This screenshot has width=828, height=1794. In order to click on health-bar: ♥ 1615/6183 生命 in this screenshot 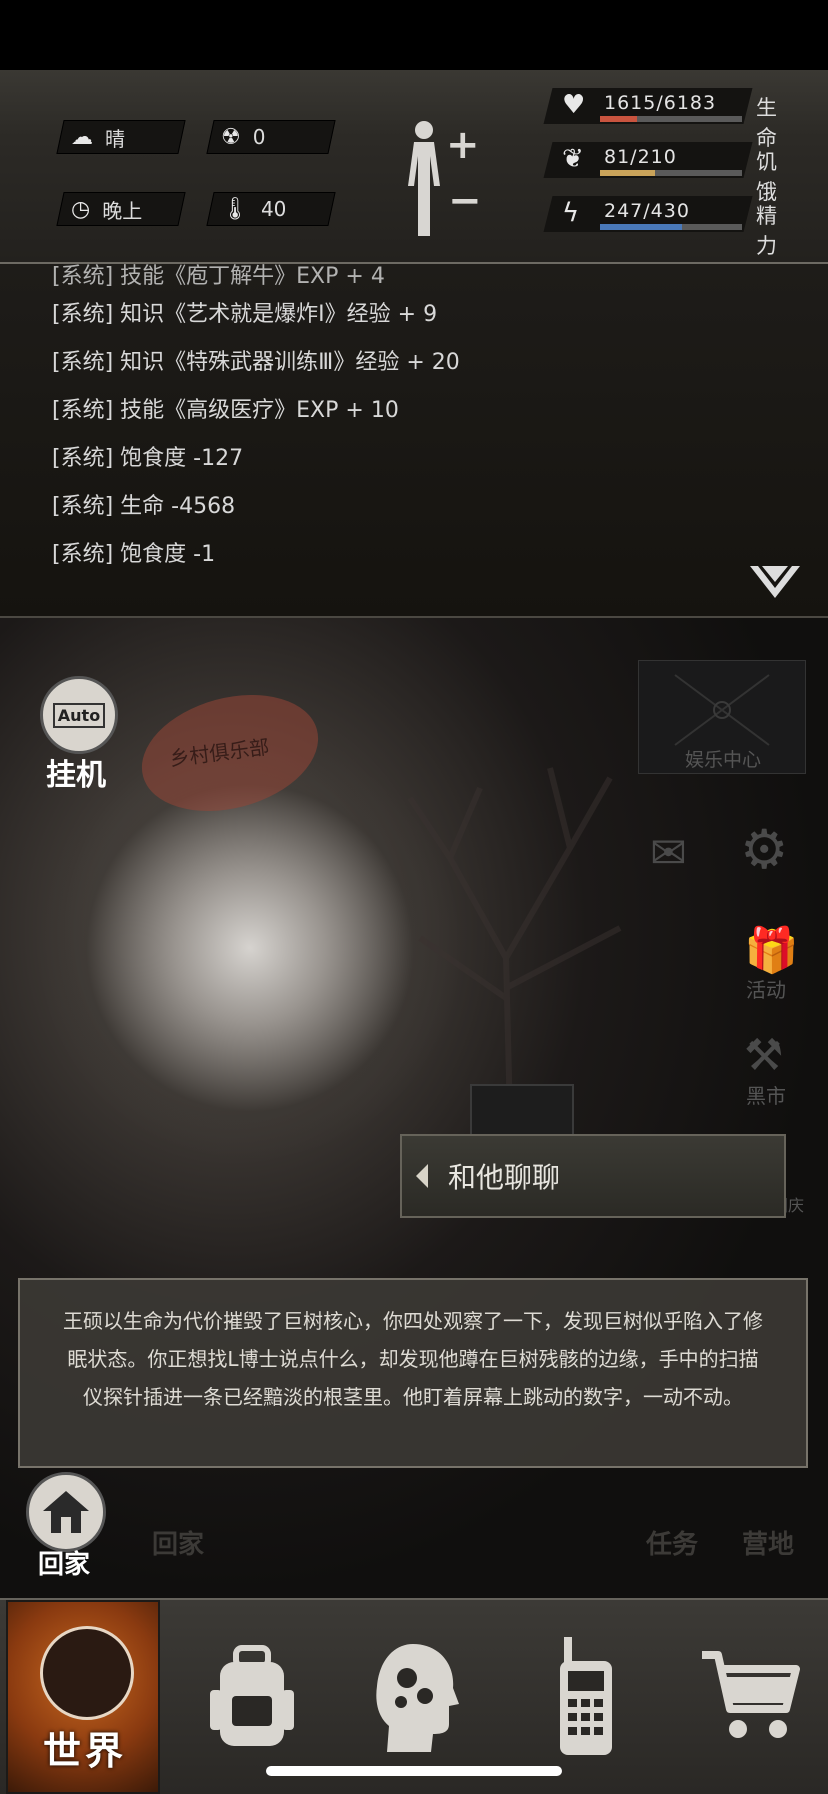, I will do `click(660, 118)`.